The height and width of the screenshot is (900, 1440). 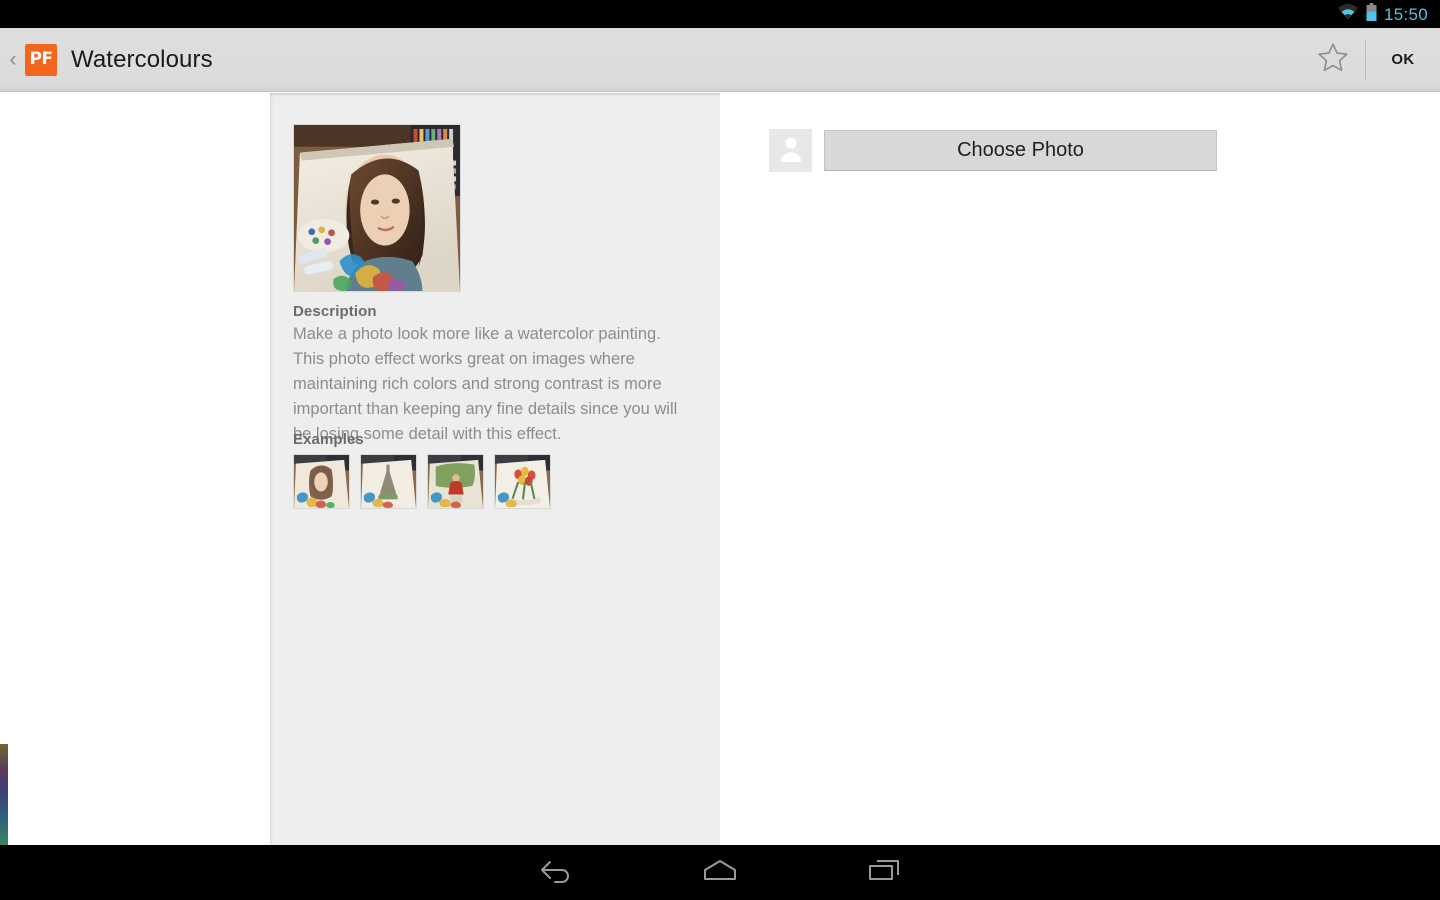 I want to click on choose-photo-button: Choose Photo, so click(x=1020, y=150).